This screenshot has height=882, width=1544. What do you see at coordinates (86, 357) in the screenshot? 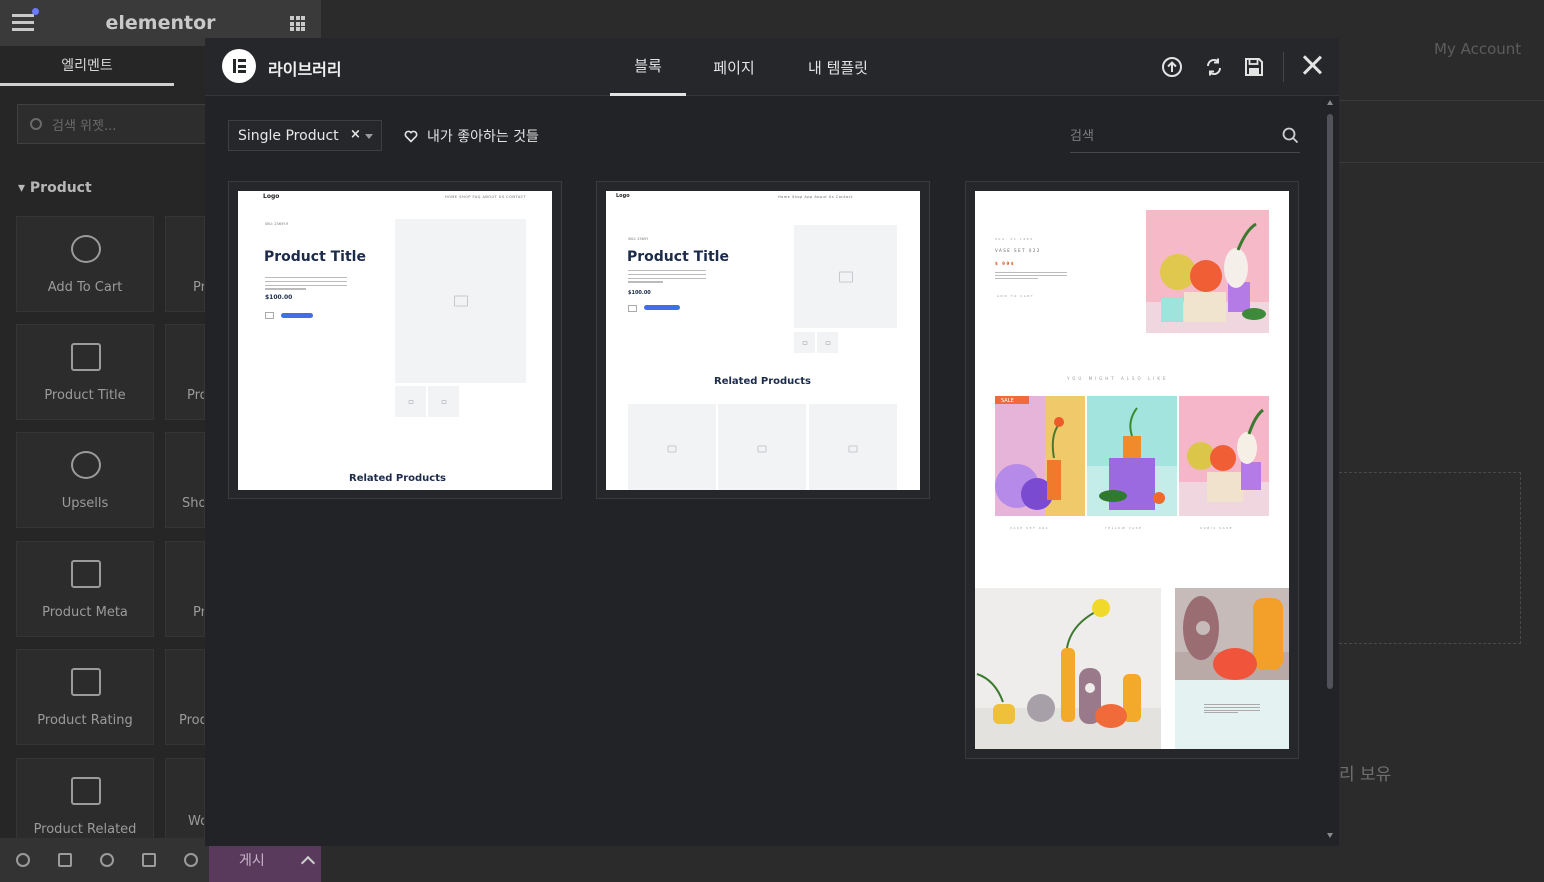
I see `product-title-icon` at bounding box center [86, 357].